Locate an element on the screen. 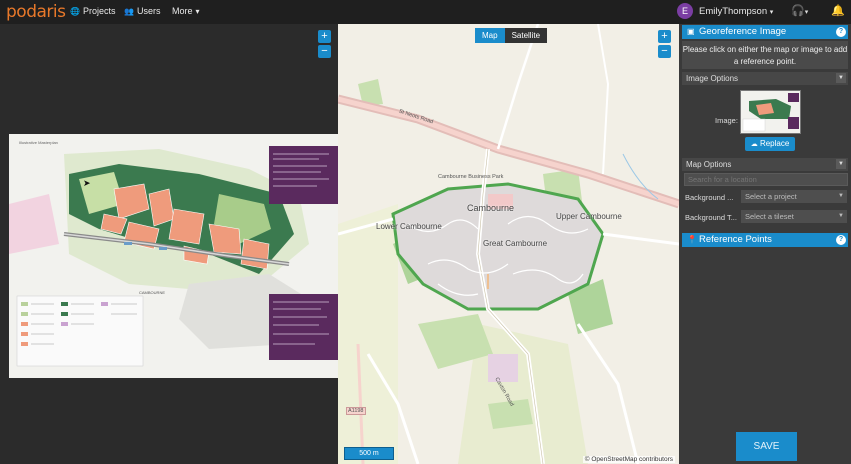  globe-icon: 🌐 is located at coordinates (75, 11).